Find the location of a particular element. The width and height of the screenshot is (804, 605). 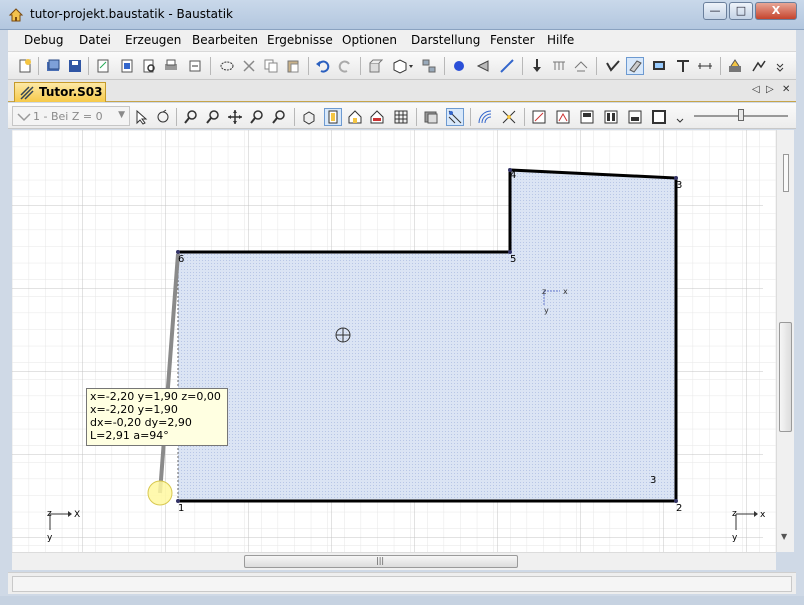

zoom-window-icon is located at coordinates (257, 117).